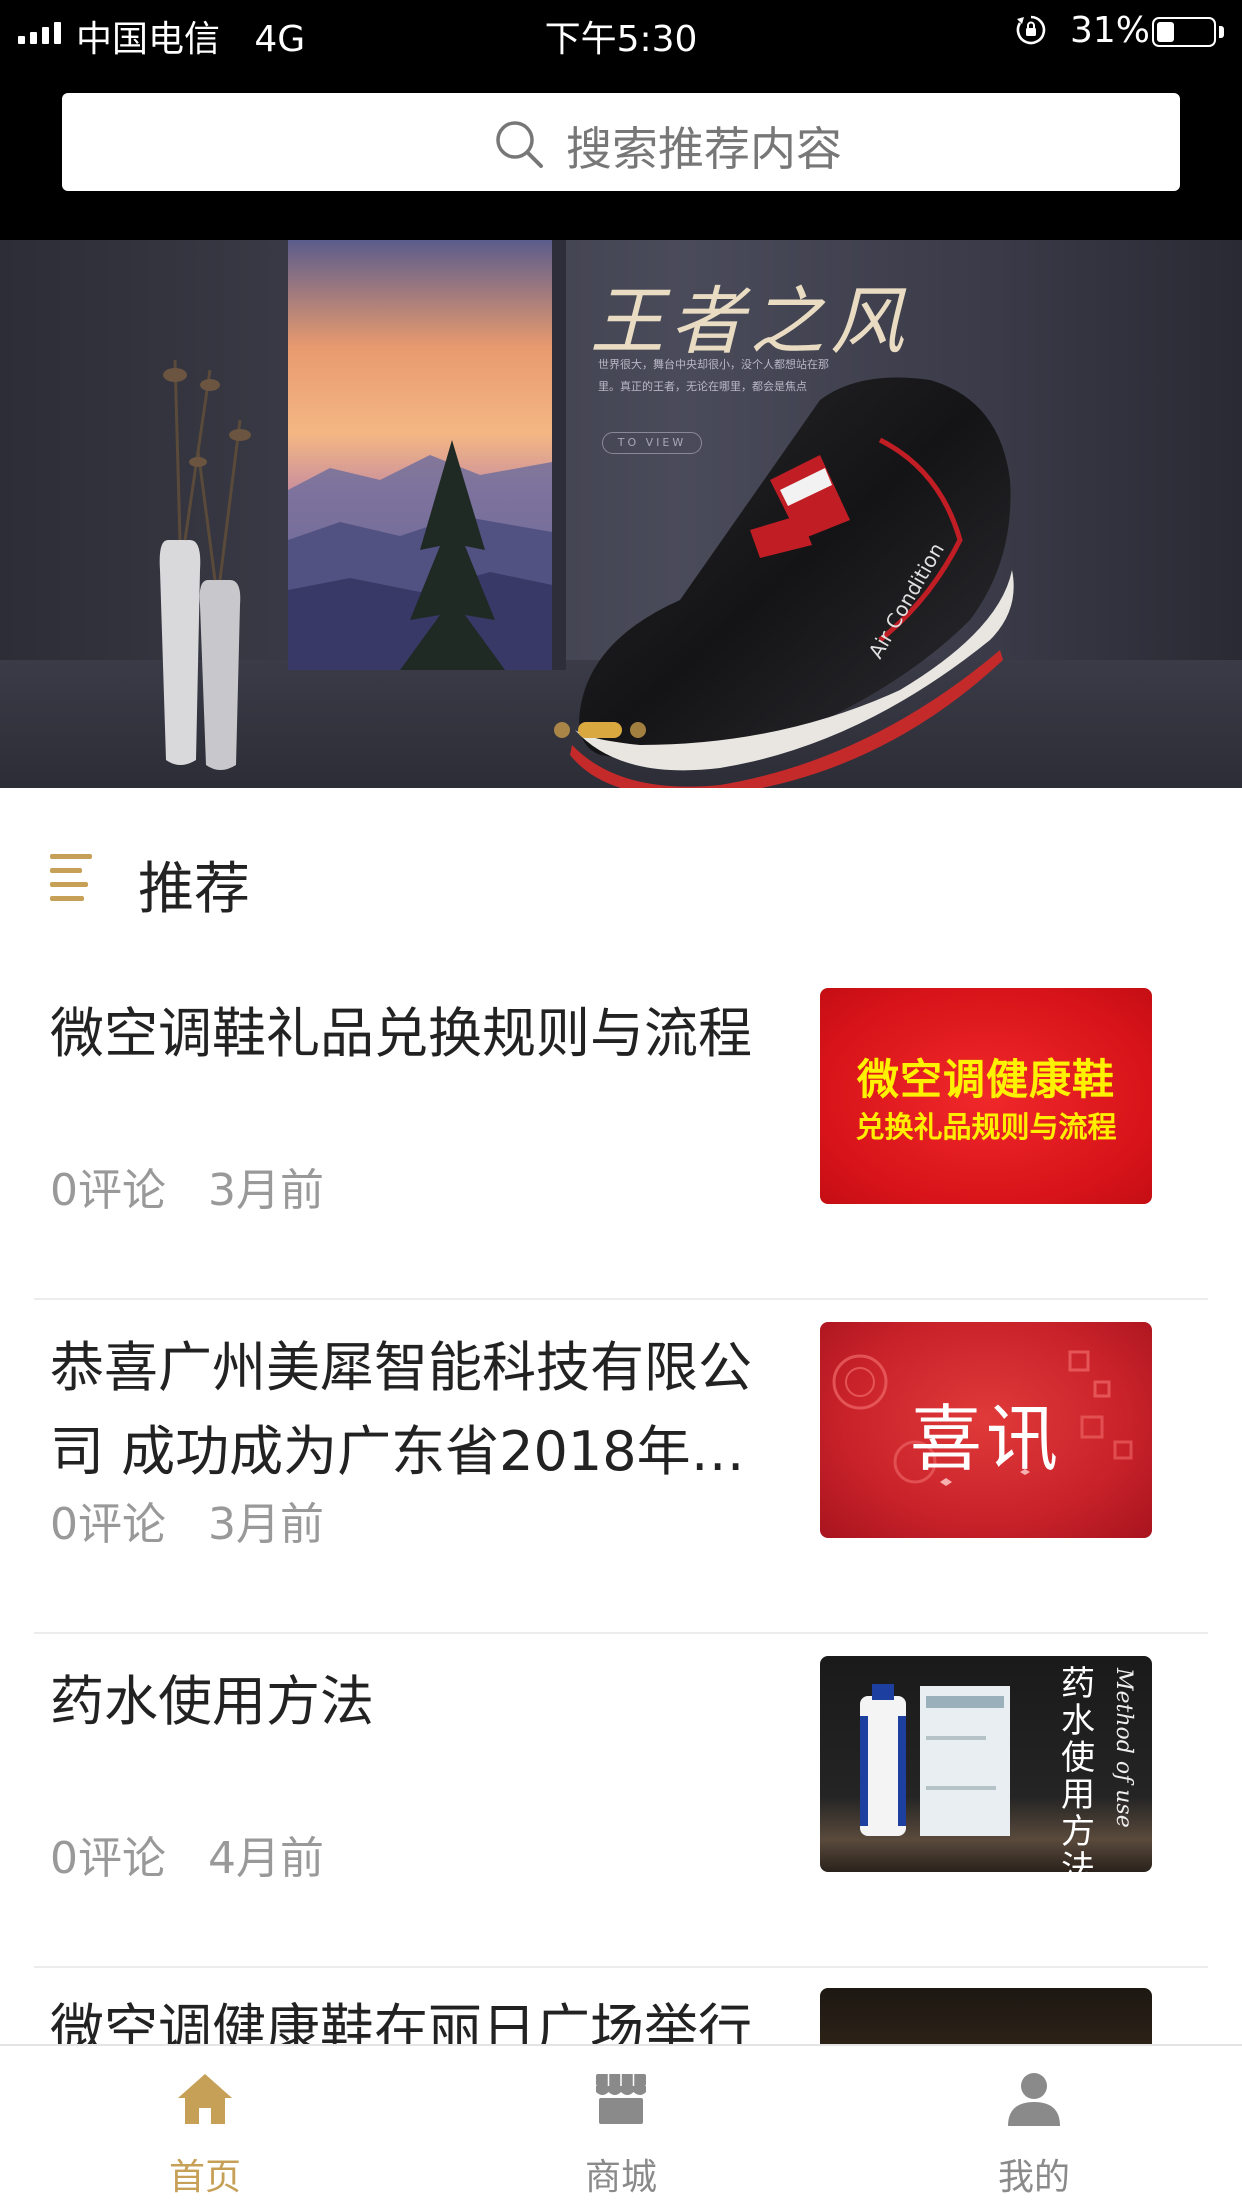  I want to click on article-title: 微空调鞋礼品兑换规则与流程, so click(401, 1033).